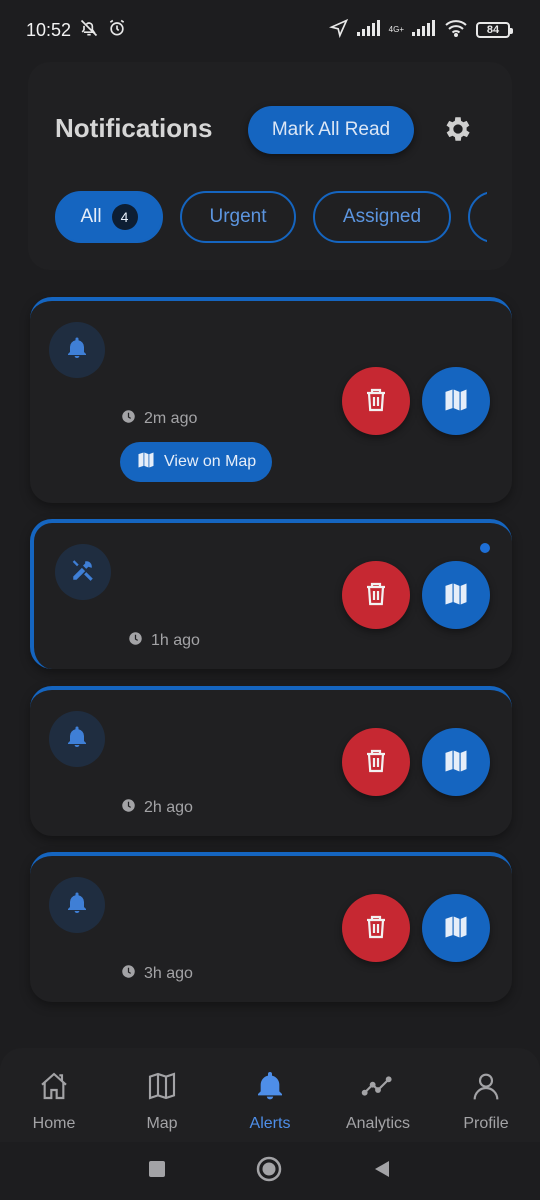 Image resolution: width=540 pixels, height=1200 pixels. Describe the element at coordinates (109, 217) in the screenshot. I see `filter-chip-all: All 4` at that location.